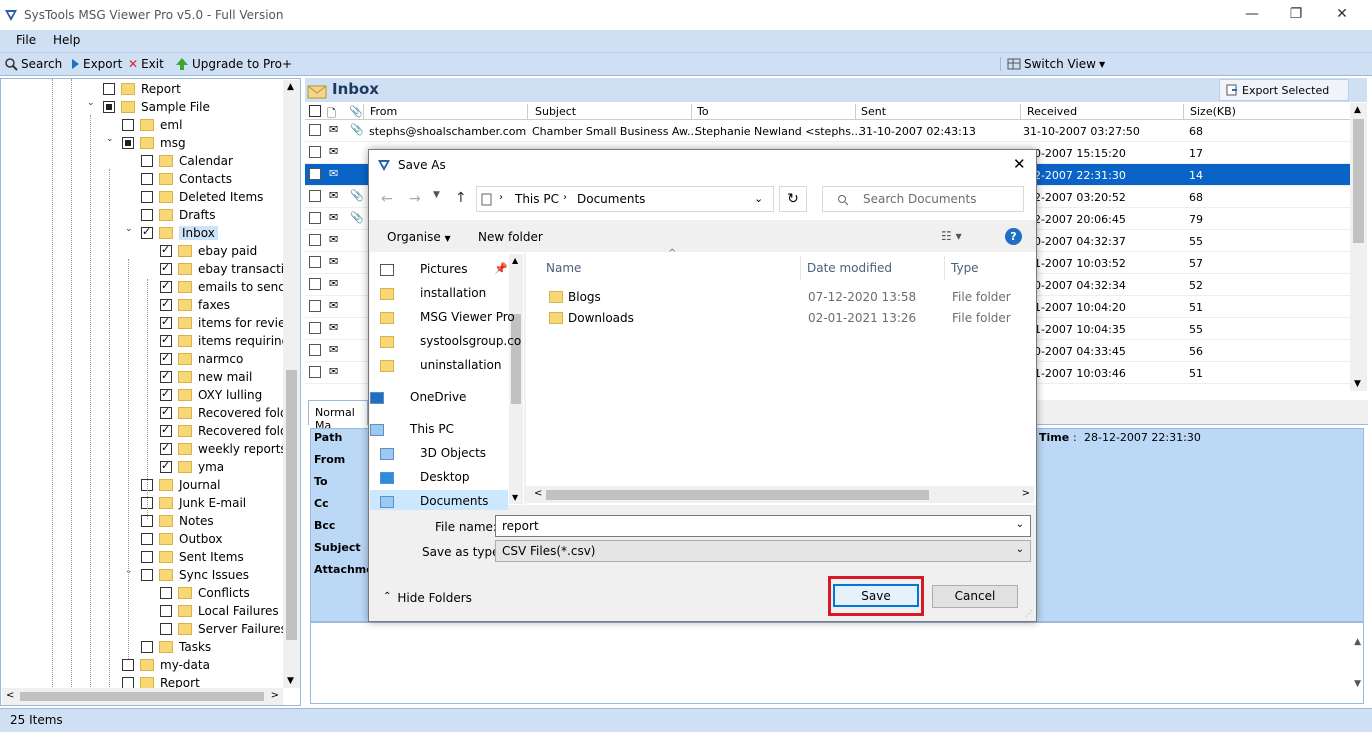 The image size is (1372, 732). Describe the element at coordinates (383, 111) in the screenshot. I see `col-from: From` at that location.